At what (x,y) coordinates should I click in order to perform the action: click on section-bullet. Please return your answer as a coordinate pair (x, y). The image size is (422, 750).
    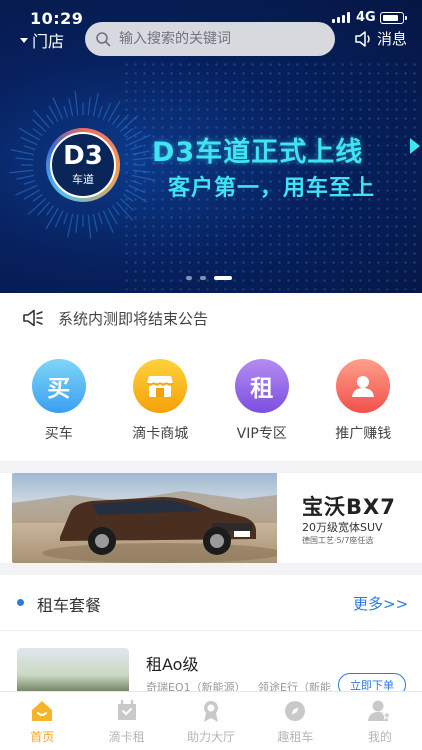
    Looking at the image, I should click on (20, 602).